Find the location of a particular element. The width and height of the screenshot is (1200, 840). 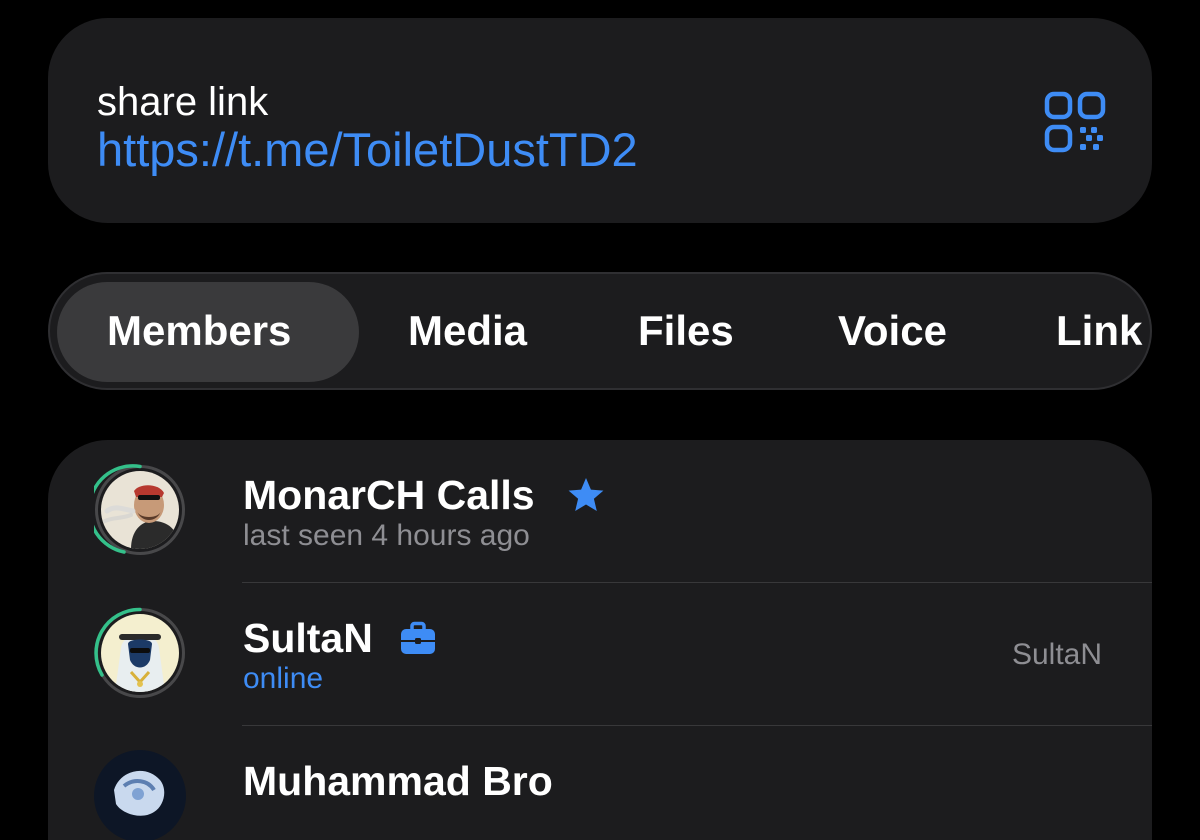

member-status: online is located at coordinates (283, 678).